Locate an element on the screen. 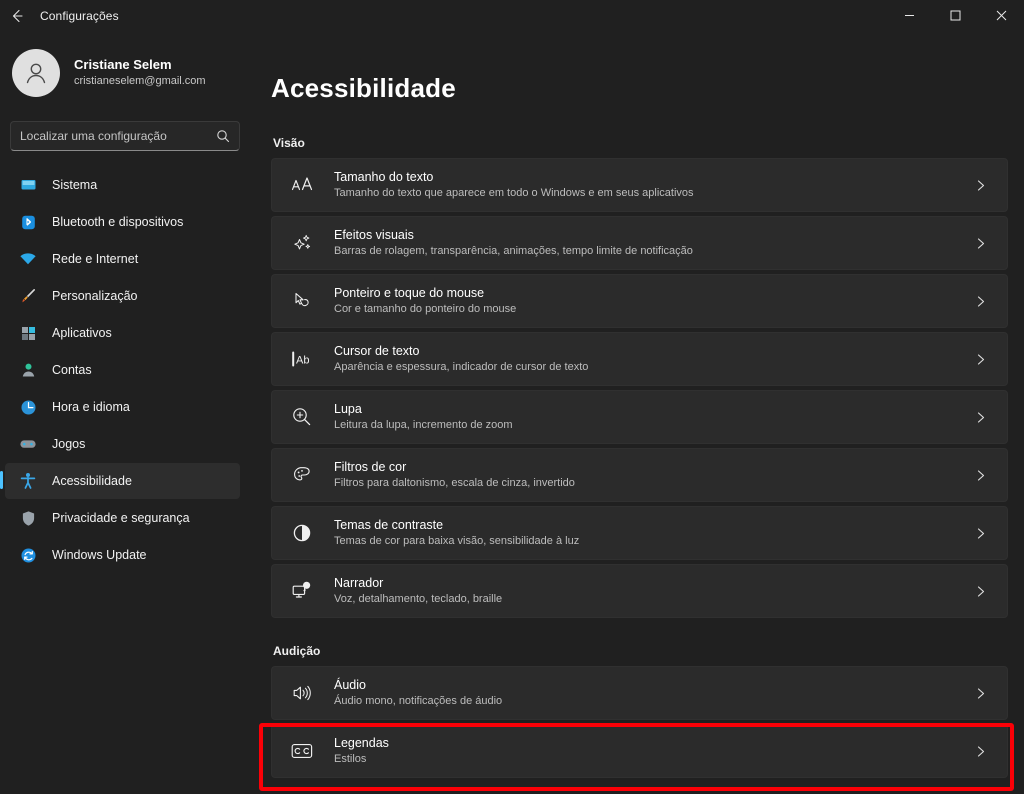  close-icon is located at coordinates (1001, 15).